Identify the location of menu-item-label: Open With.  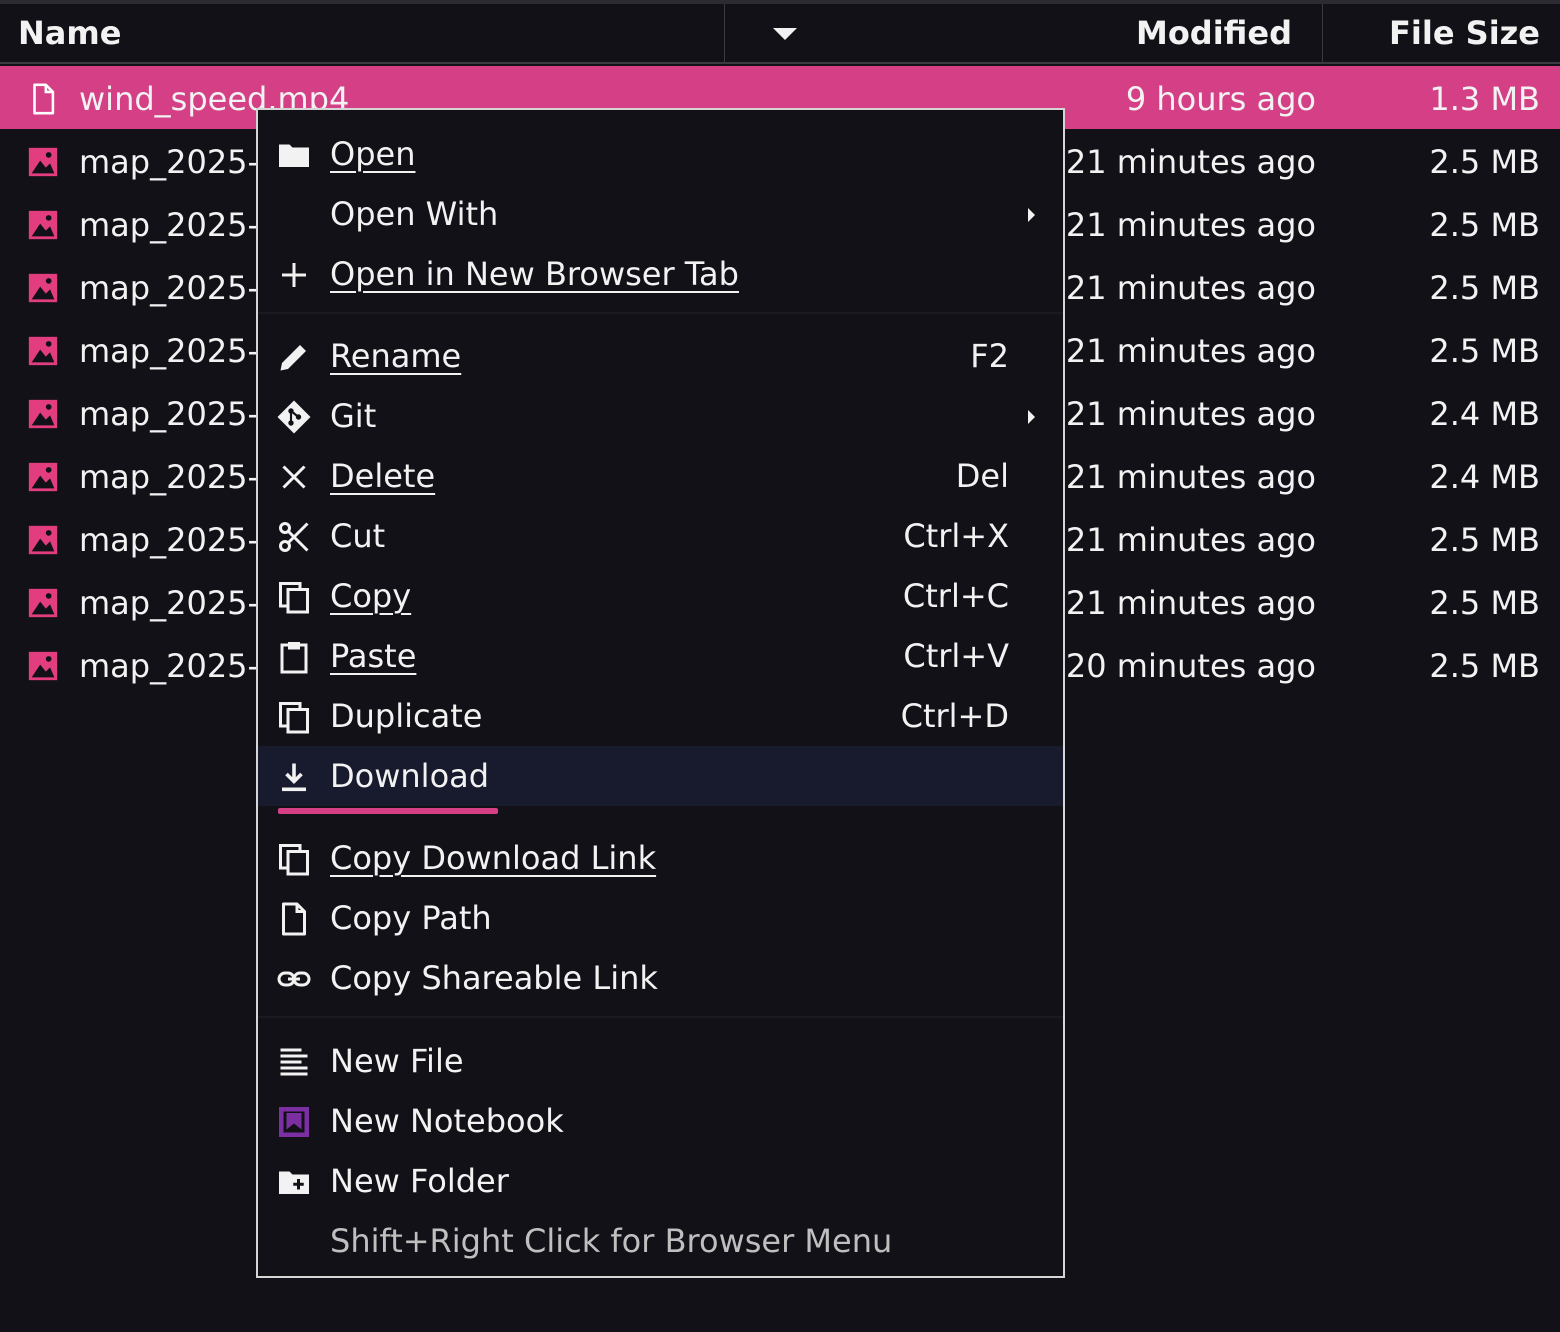
(414, 214).